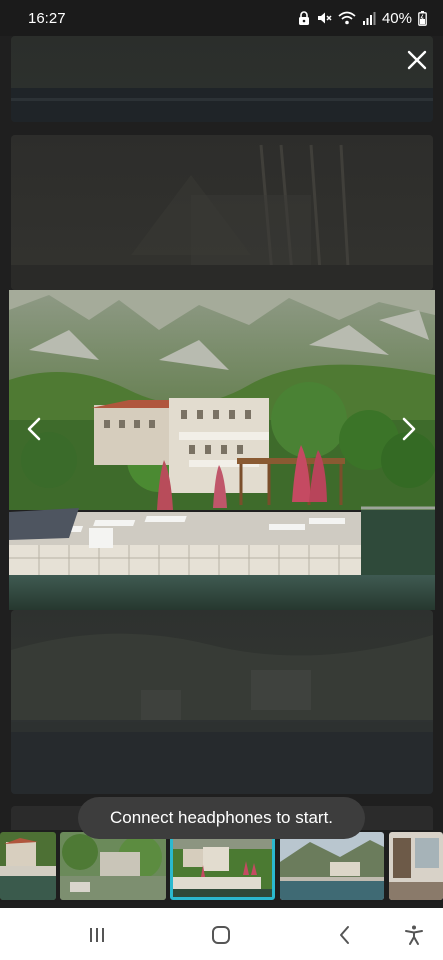  I want to click on thumbnail-strip, so click(221, 866).